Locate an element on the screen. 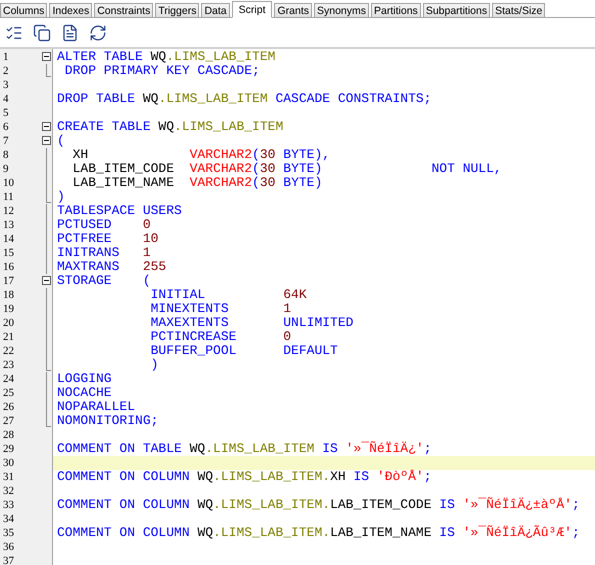 This screenshot has height=565, width=595. line-number: 32 is located at coordinates (8, 491).